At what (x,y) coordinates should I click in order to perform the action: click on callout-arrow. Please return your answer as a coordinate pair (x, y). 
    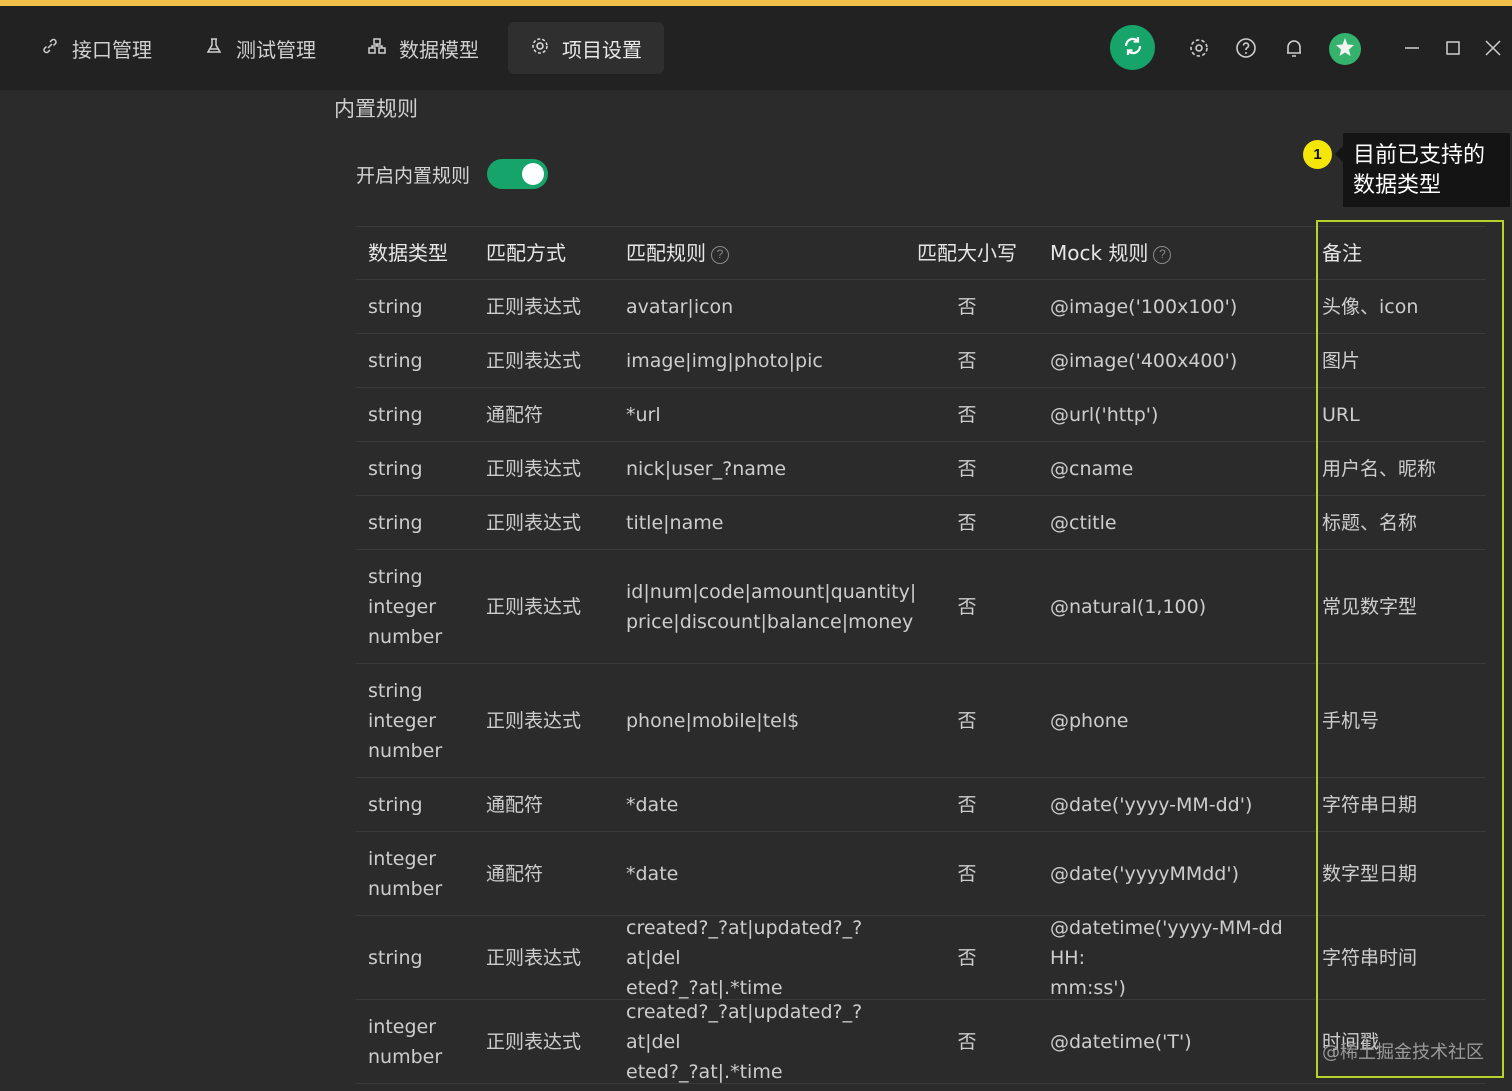
    Looking at the image, I should click on (1339, 154).